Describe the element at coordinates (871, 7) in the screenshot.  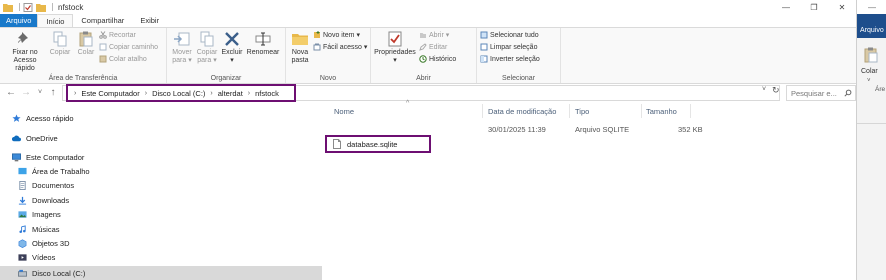
I see `second-window-minimize-button: —` at that location.